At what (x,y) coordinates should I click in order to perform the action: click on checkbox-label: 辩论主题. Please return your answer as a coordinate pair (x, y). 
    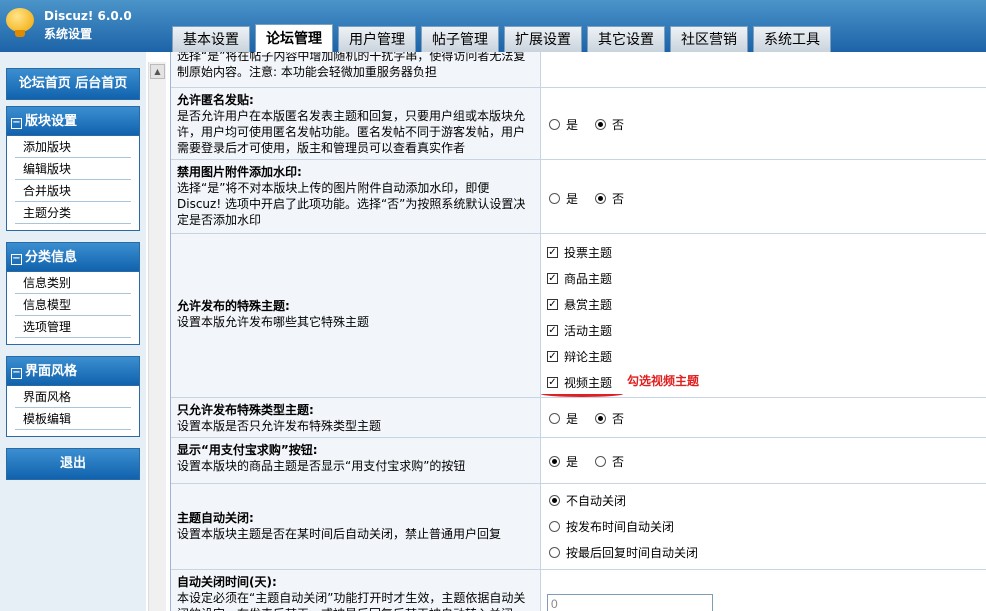
    Looking at the image, I should click on (588, 357).